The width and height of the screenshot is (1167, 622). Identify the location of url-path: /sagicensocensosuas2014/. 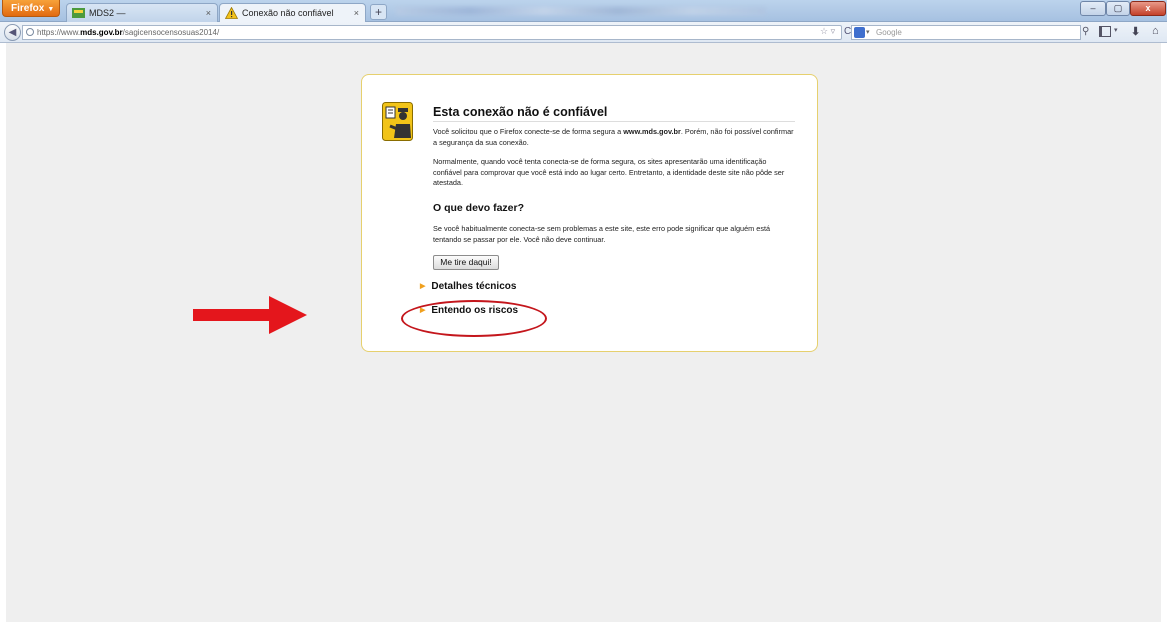
(171, 32).